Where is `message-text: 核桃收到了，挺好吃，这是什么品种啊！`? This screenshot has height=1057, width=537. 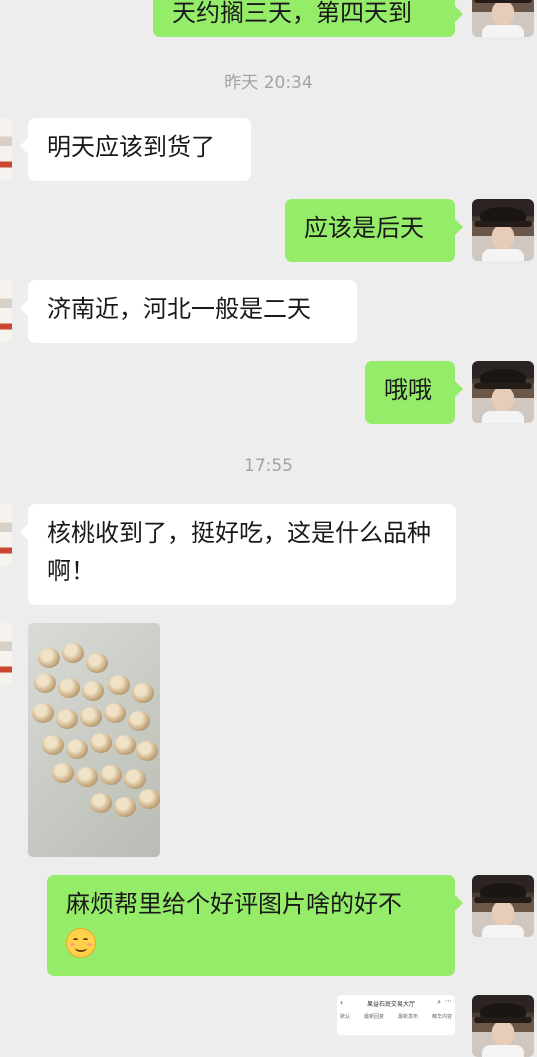 message-text: 核桃收到了，挺好吃，这是什么品种啊！ is located at coordinates (239, 552).